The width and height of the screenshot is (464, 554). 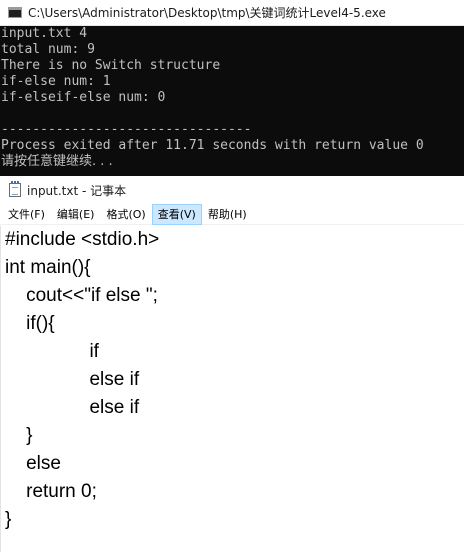 What do you see at coordinates (83, 97) in the screenshot?
I see `console-line: if-elseif-else num: 0` at bounding box center [83, 97].